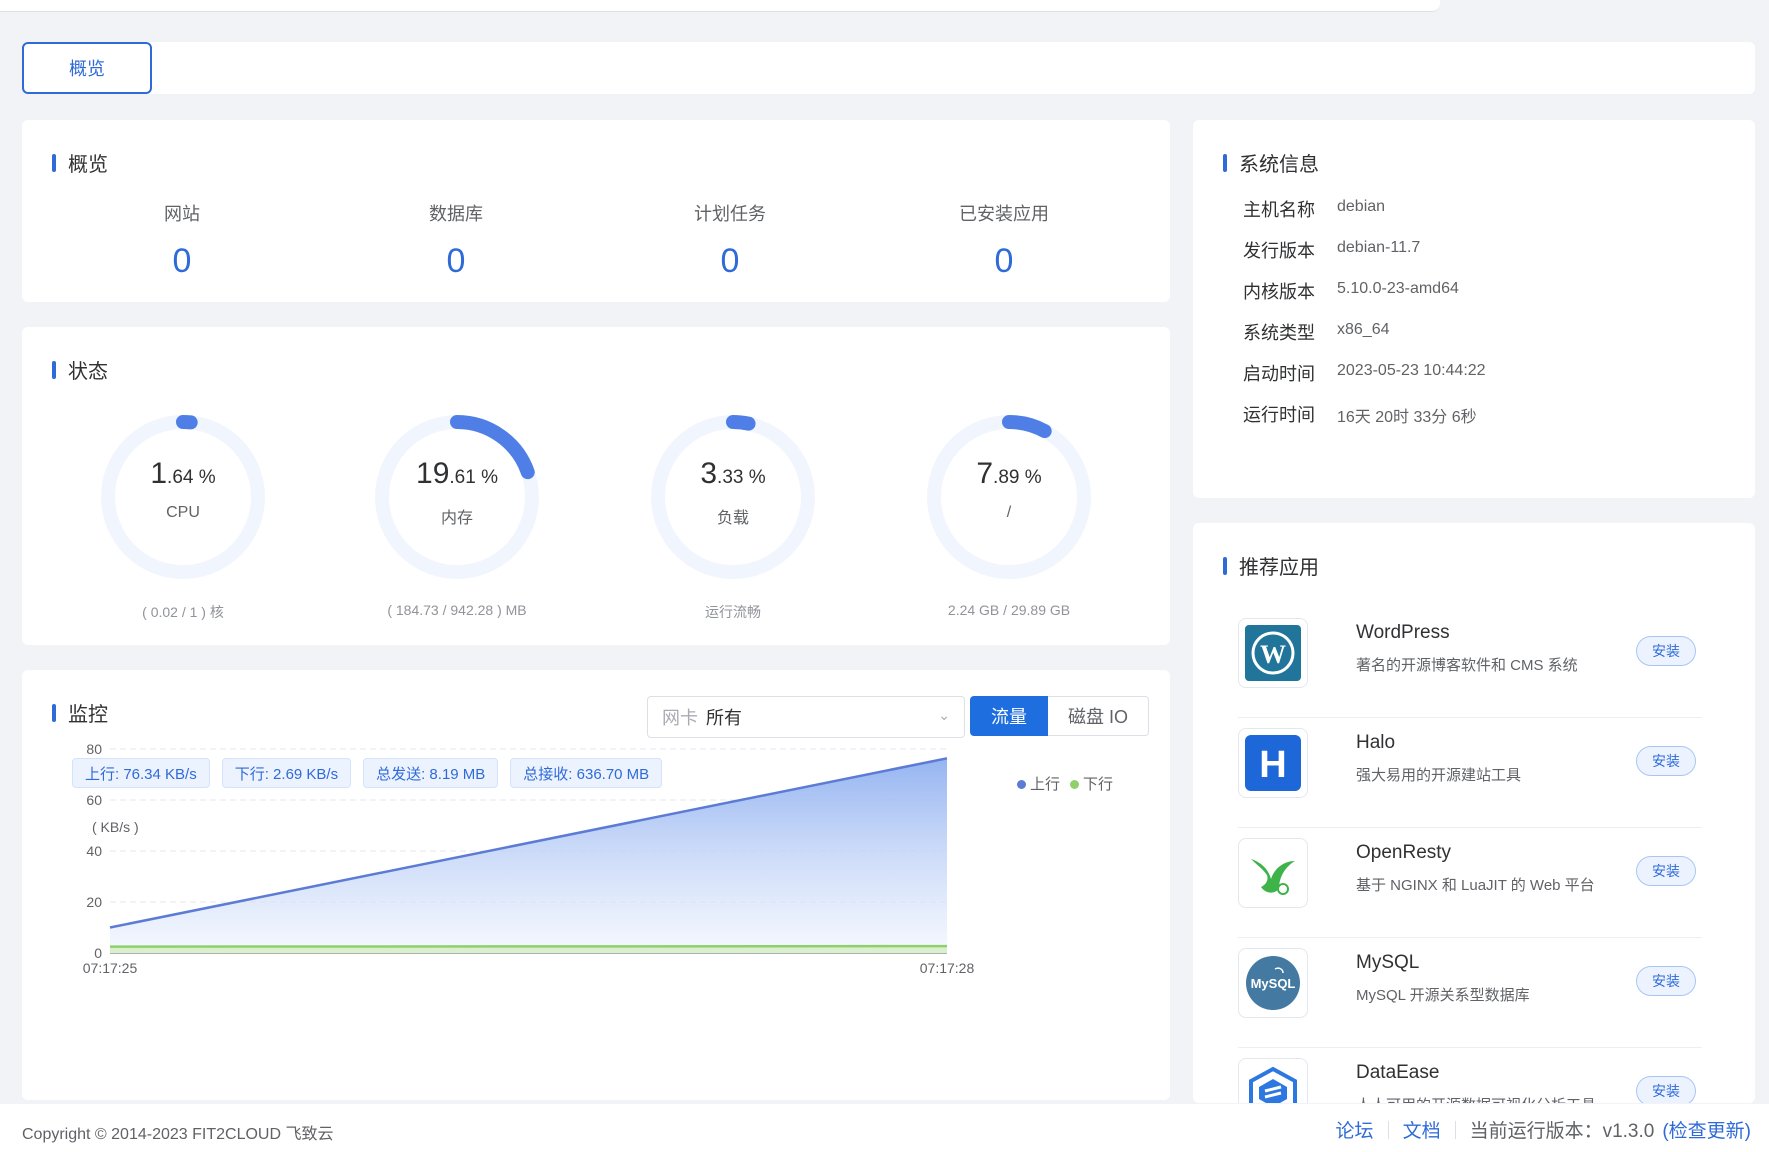  Describe the element at coordinates (183, 612) in the screenshot. I see `gauge-sub-cpu: ( 0.02 / 1 ) 核` at that location.